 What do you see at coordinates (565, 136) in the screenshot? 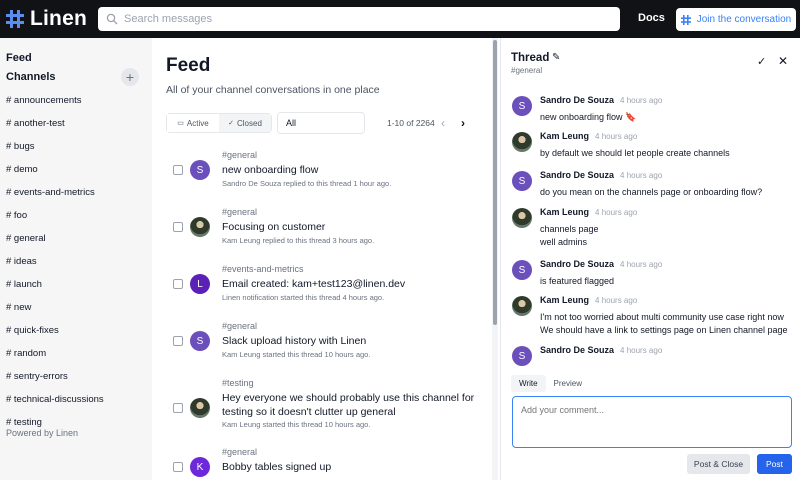
I see `author-name: Kam Leung` at bounding box center [565, 136].